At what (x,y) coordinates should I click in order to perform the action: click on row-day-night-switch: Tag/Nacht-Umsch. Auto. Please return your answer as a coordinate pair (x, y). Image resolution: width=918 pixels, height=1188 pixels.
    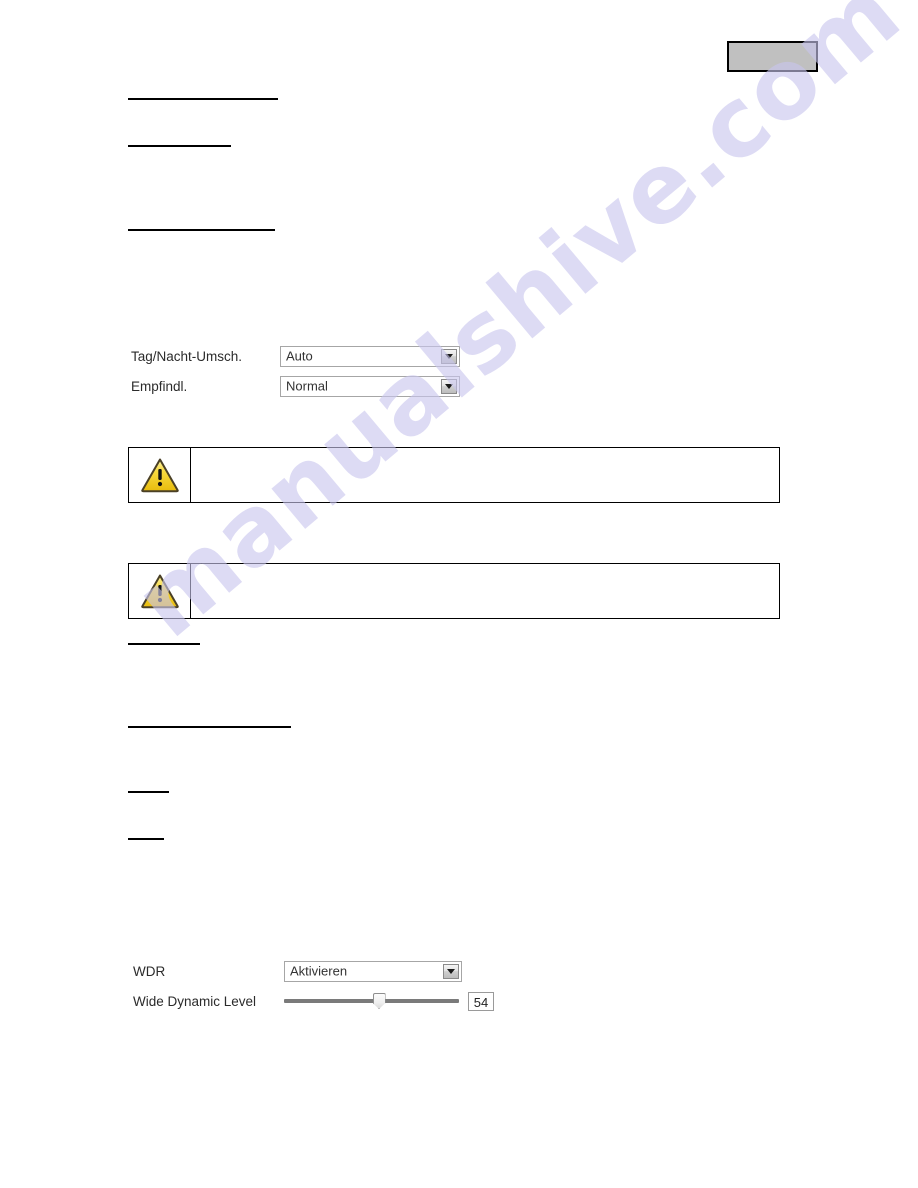
    Looking at the image, I should click on (301, 356).